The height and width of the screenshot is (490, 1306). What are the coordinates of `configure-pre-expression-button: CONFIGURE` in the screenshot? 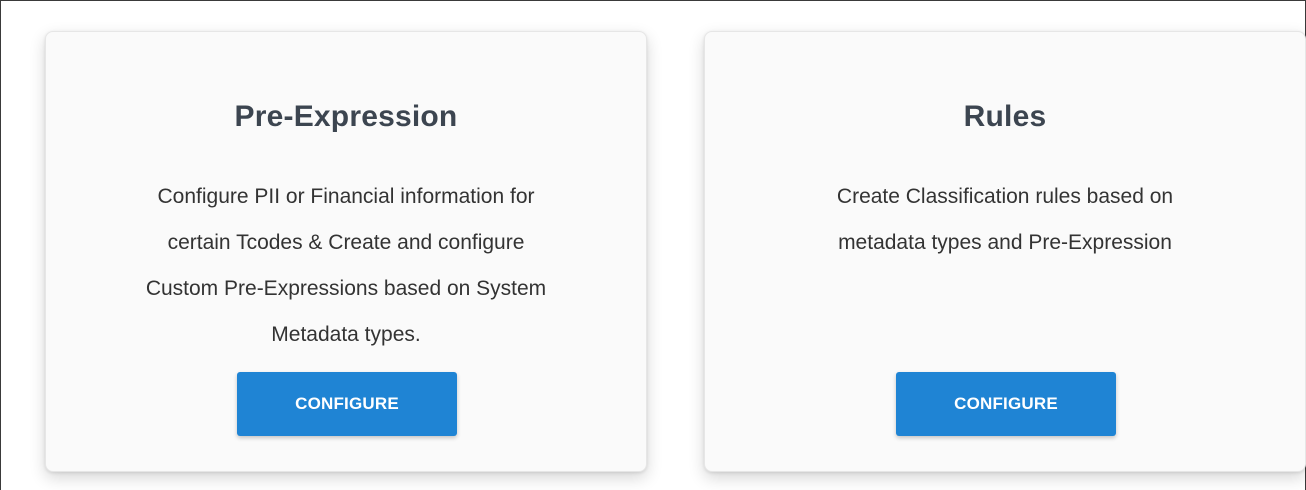 It's located at (347, 404).